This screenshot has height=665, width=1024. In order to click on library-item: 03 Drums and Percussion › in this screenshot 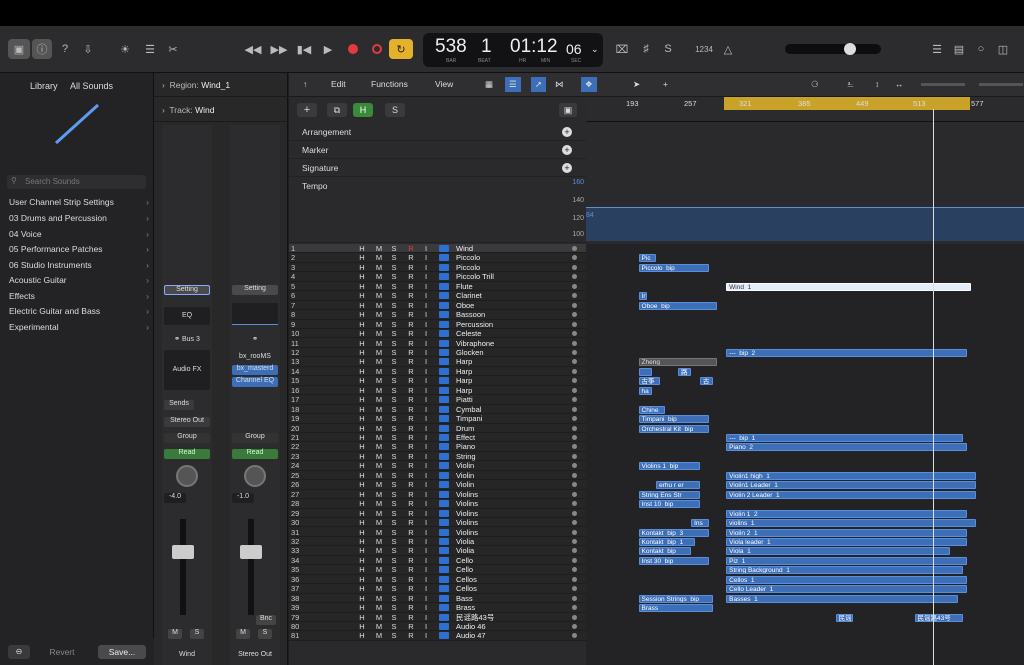, I will do `click(79, 218)`.